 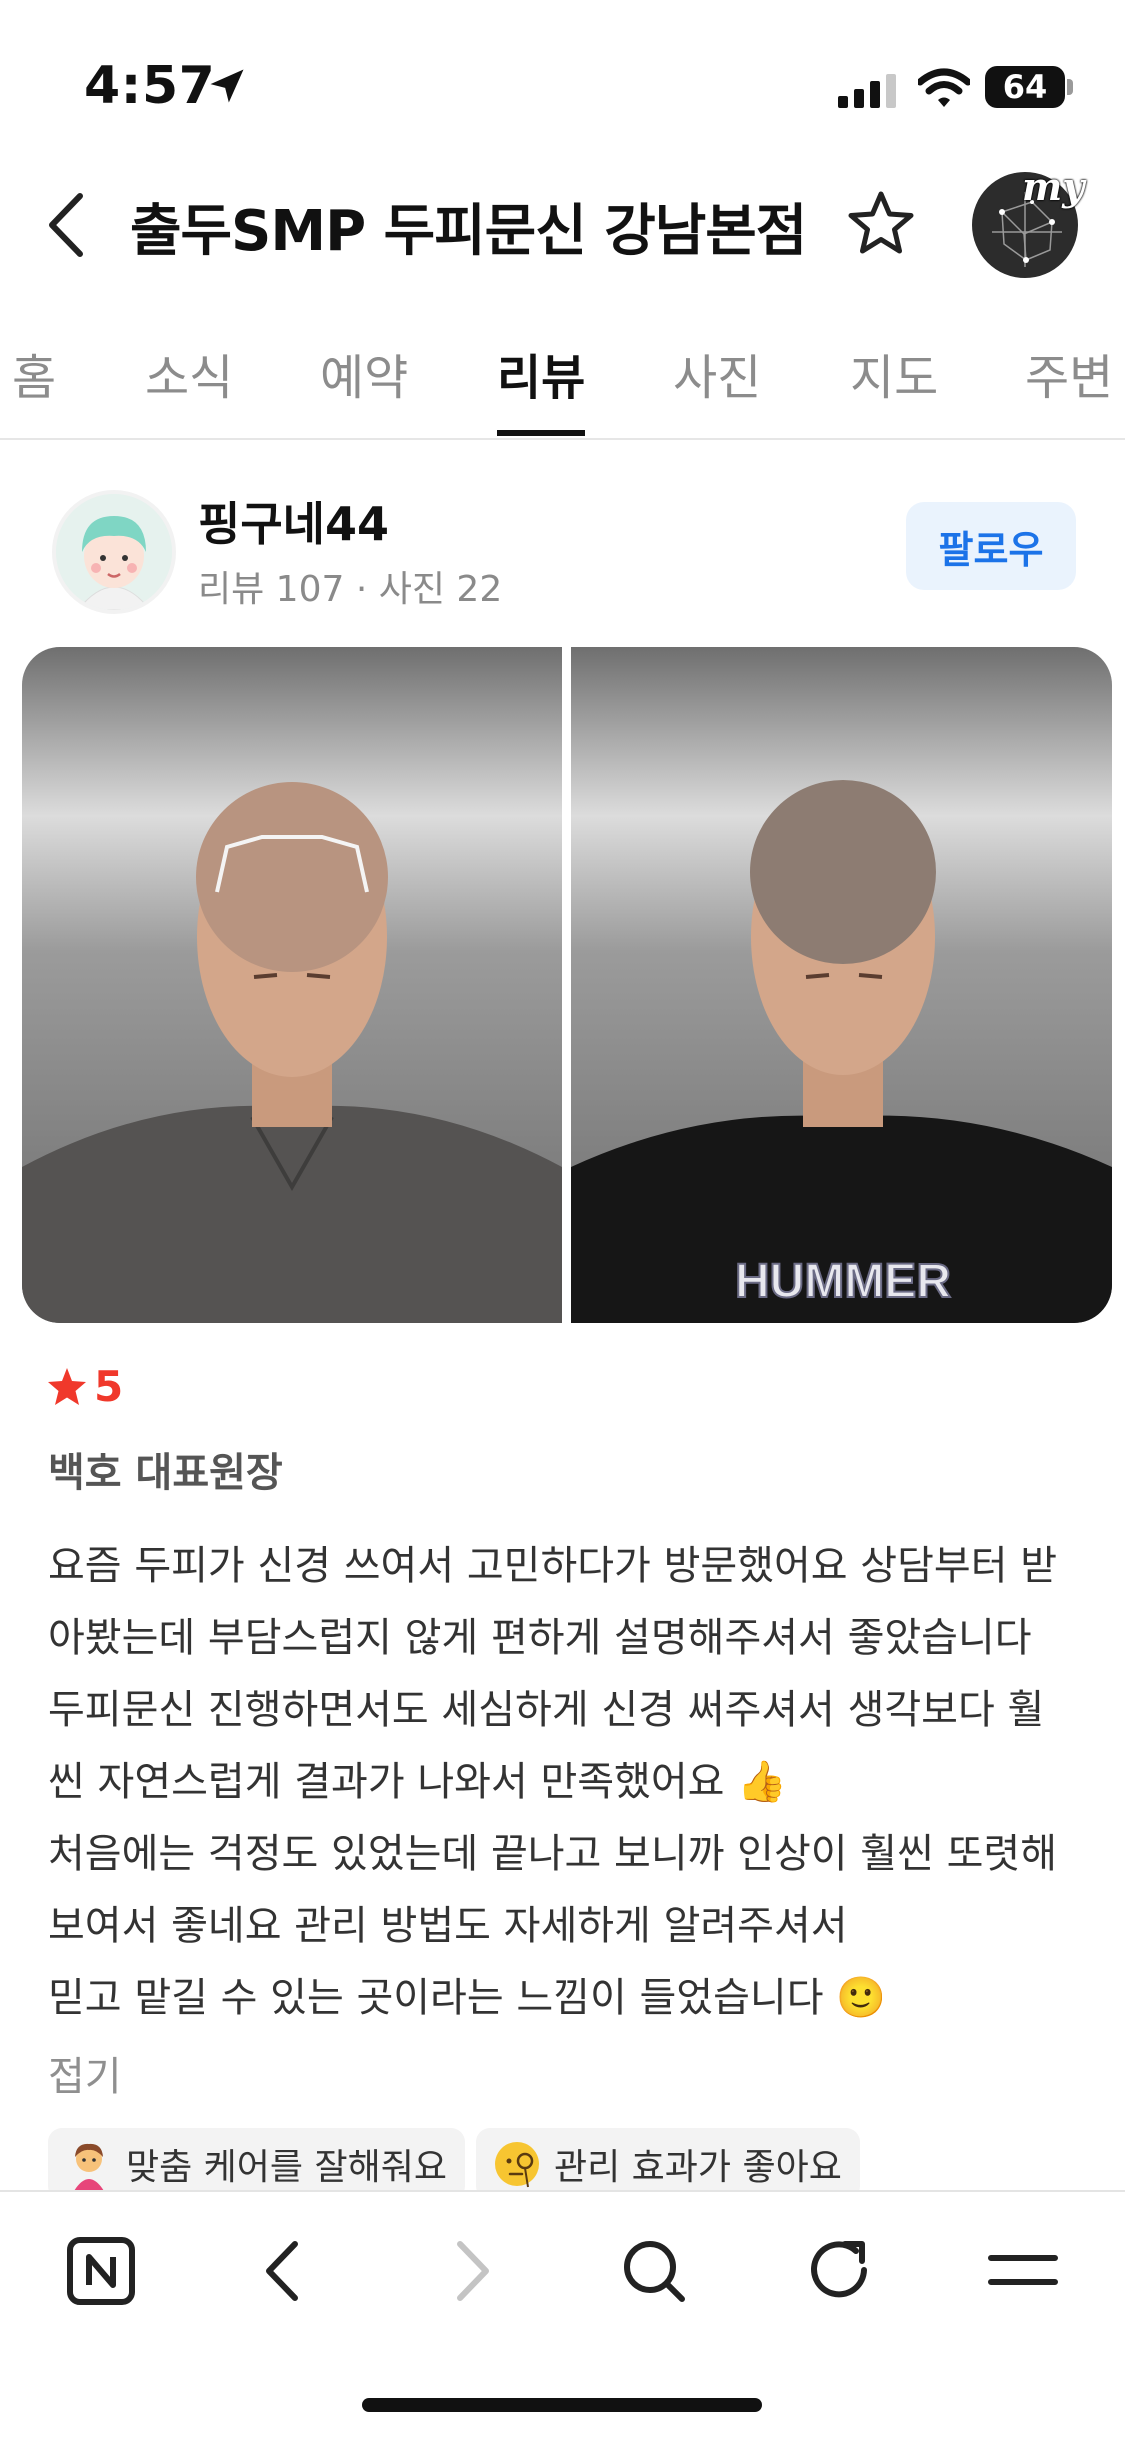 I want to click on review-line: 처음에는 걱정도 있었는데 끝나고 보니까 인상이 훨씬 또렷해, so click(x=553, y=1854).